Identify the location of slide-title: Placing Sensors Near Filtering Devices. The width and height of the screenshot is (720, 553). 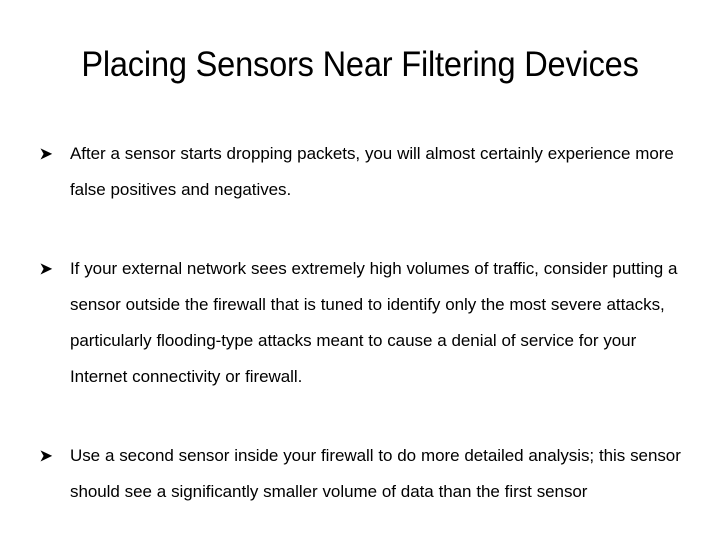
(360, 65).